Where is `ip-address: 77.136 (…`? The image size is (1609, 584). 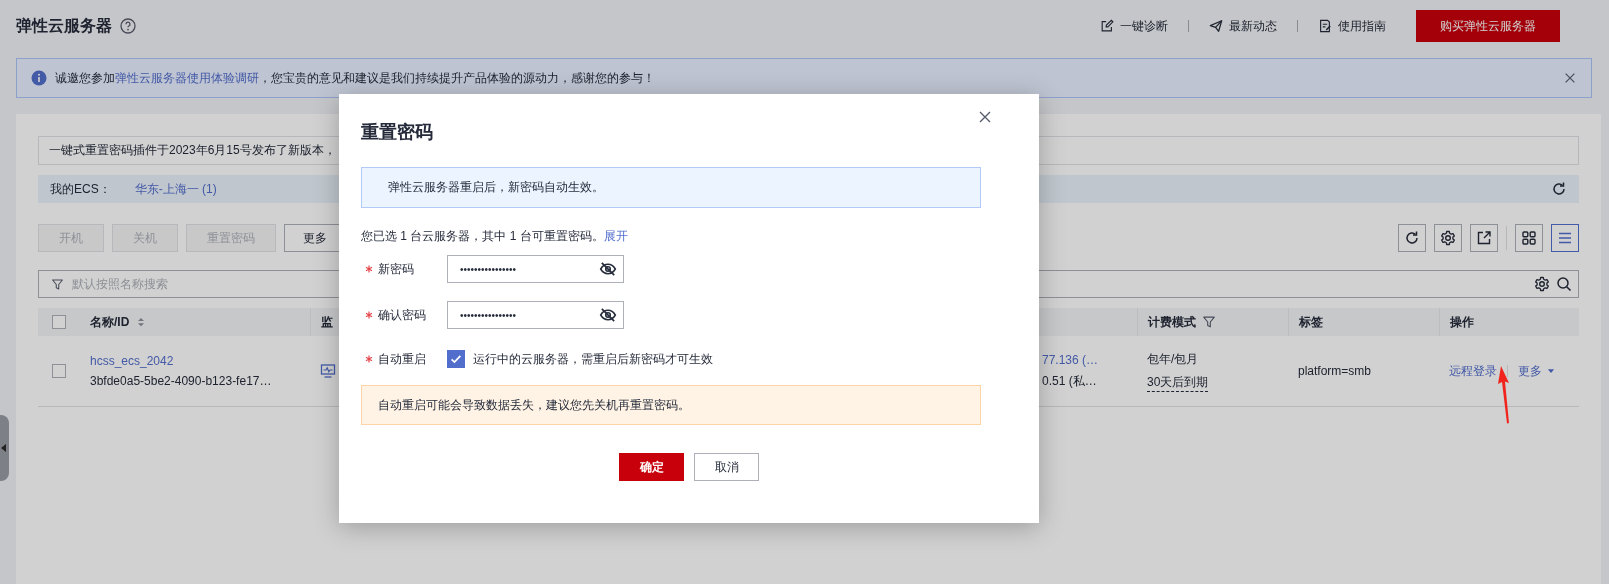
ip-address: 77.136 (… is located at coordinates (1071, 359).